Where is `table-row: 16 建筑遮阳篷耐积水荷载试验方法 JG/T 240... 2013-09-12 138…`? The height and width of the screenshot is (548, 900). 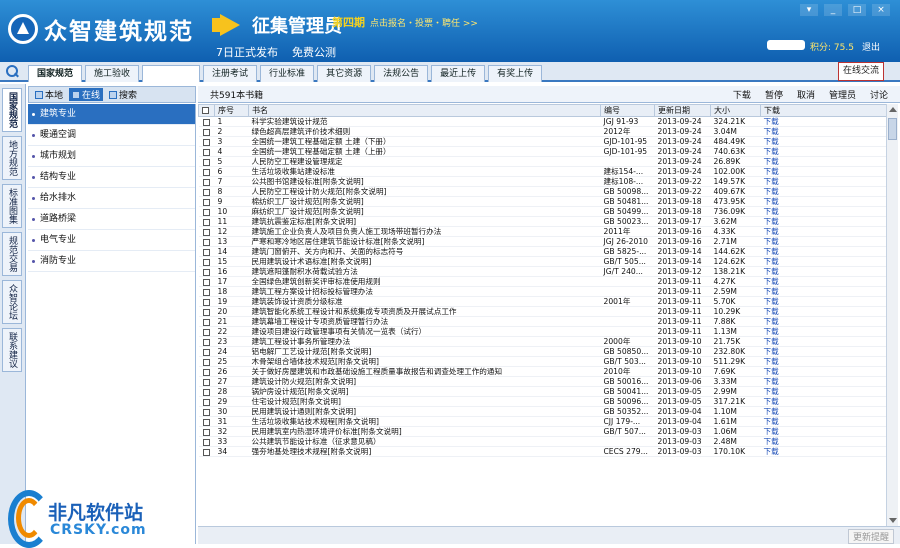
table-row: 16 建筑遮阳篷耐积水荷载试验方法 JG/T 240... 2013-09-12 138… is located at coordinates (542, 271).